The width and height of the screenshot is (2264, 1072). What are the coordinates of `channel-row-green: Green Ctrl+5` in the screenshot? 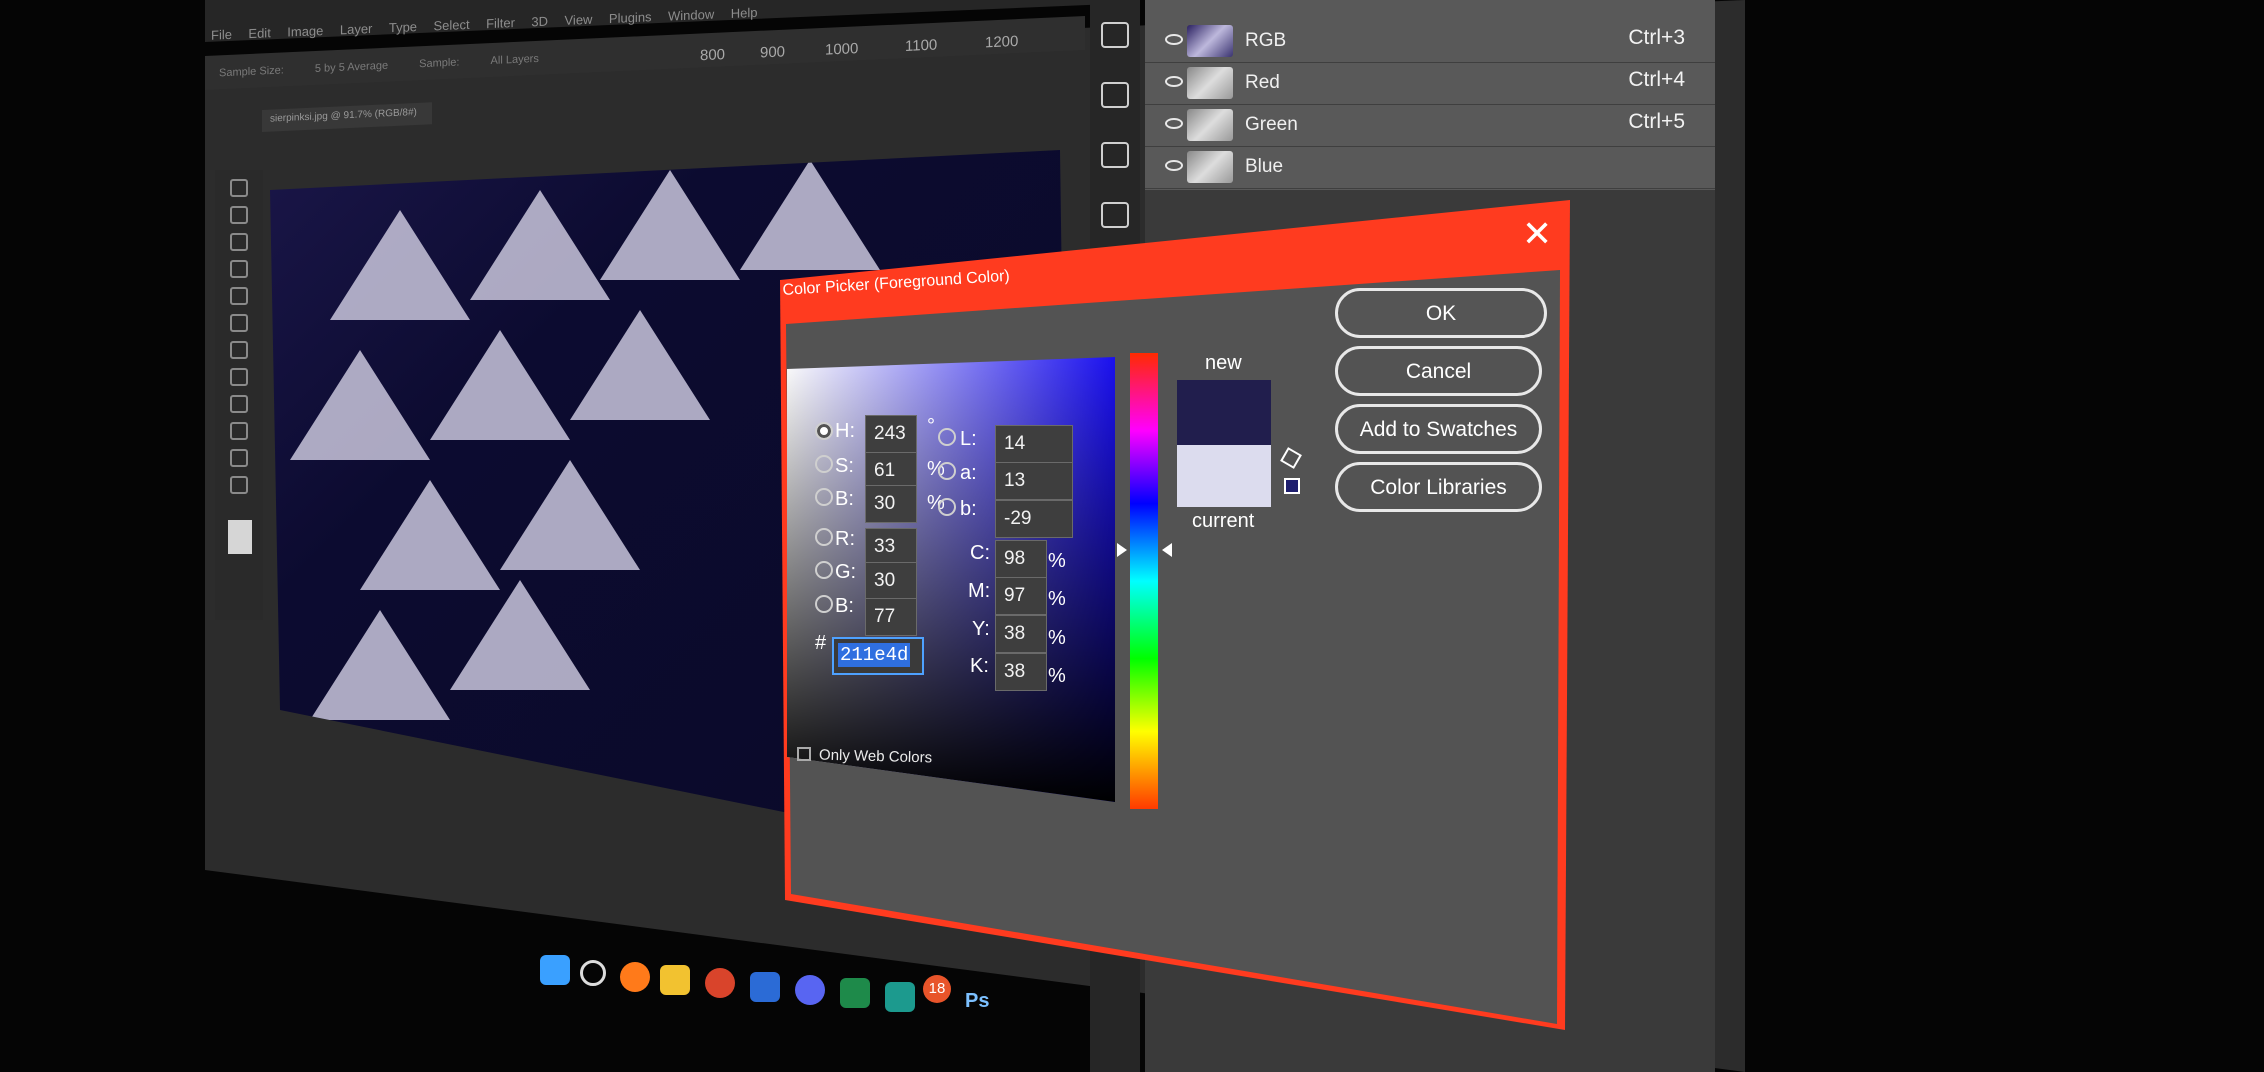 It's located at (1430, 125).